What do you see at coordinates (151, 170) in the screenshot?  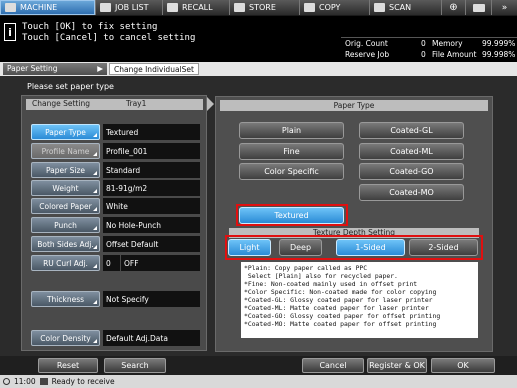 I see `paper-size-value: Standard` at bounding box center [151, 170].